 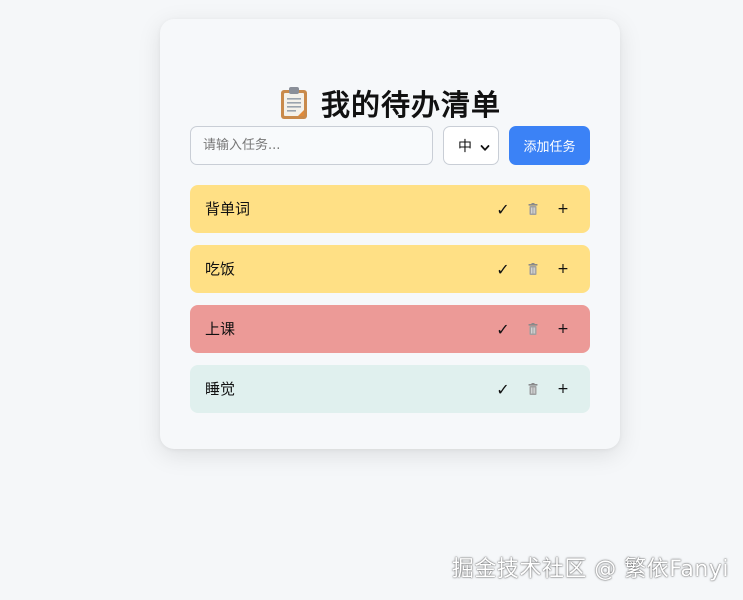 I want to click on priority-selected-value: 中, so click(x=465, y=146).